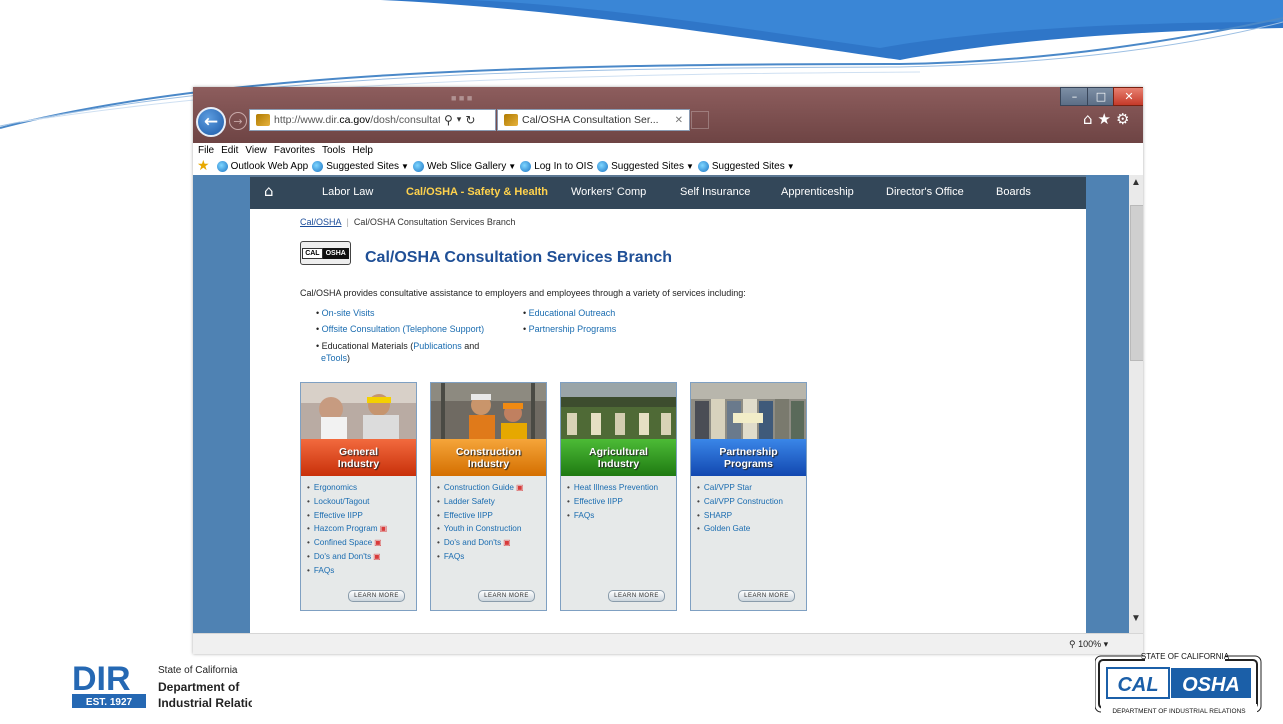  Describe the element at coordinates (618, 457) in the screenshot. I see `card-title: Agricultural Industry` at that location.